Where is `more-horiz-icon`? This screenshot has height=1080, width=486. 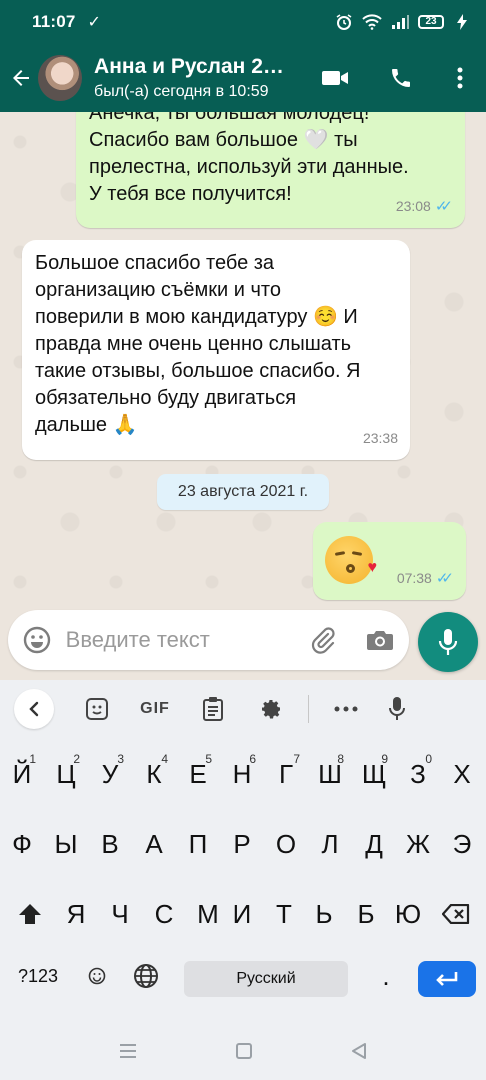
more-horiz-icon is located at coordinates (346, 709).